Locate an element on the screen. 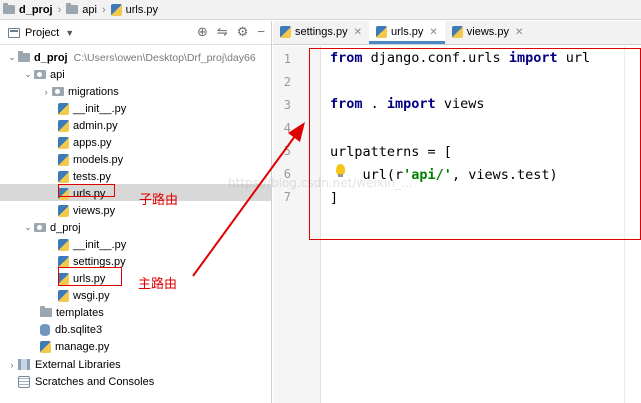 Image resolution: width=641 pixels, height=403 pixels. arrow-shaft is located at coordinates (245, 204).